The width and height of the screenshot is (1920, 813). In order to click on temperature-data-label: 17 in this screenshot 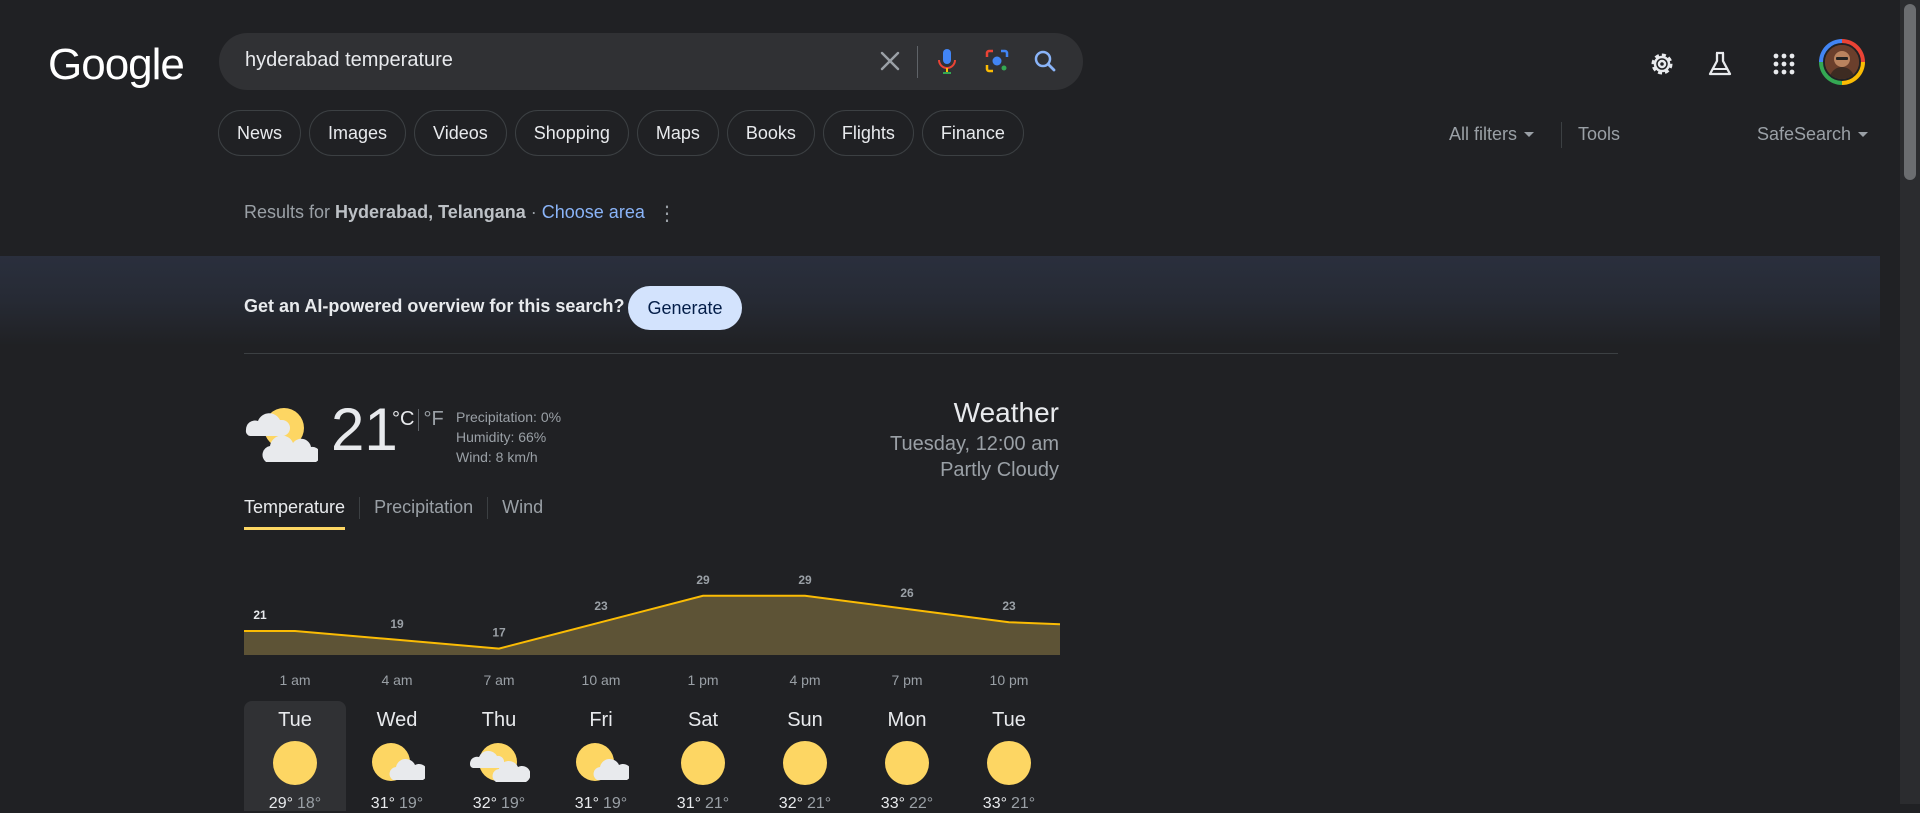, I will do `click(499, 633)`.